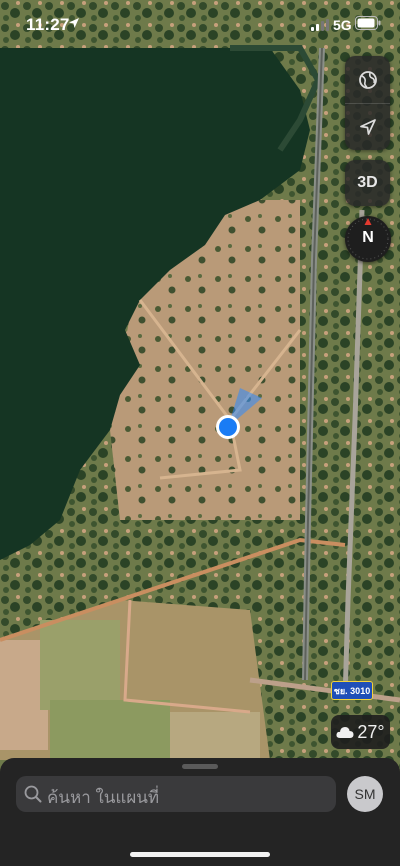 Image resolution: width=400 pixels, height=866 pixels. I want to click on map-controls, so click(367, 103).